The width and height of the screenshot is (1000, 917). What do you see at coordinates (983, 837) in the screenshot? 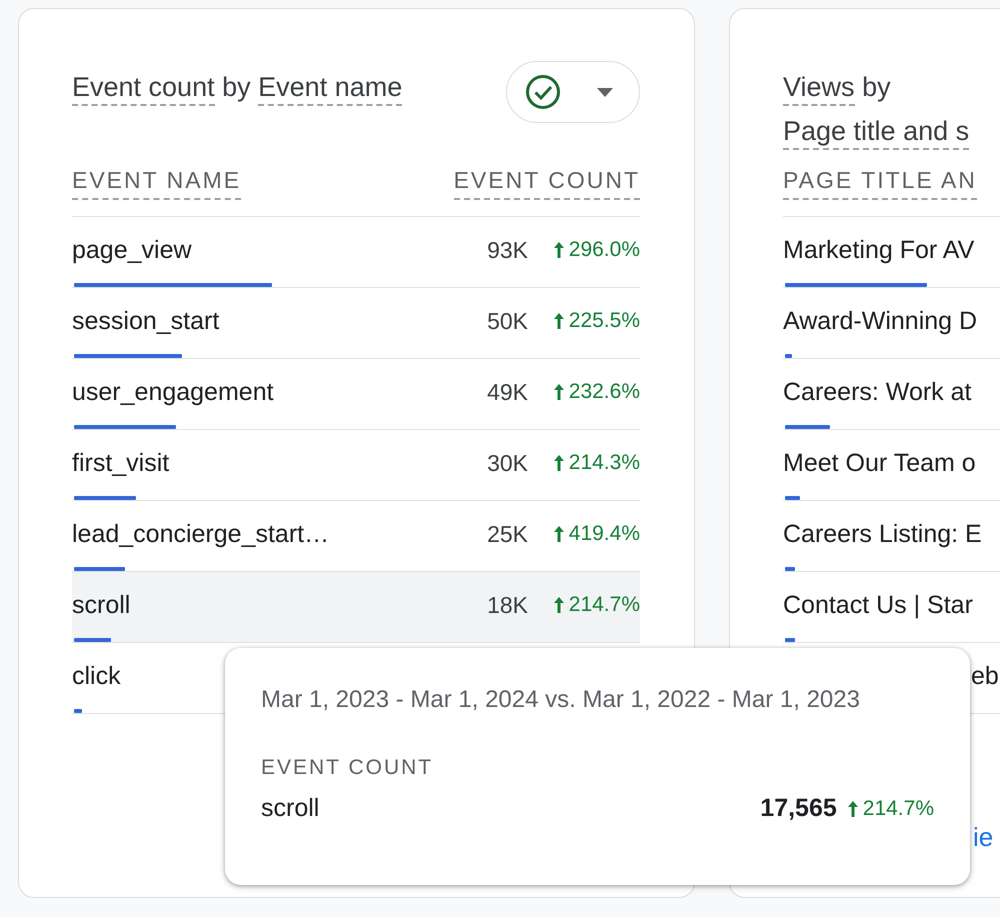
I see `view-link: ie` at bounding box center [983, 837].